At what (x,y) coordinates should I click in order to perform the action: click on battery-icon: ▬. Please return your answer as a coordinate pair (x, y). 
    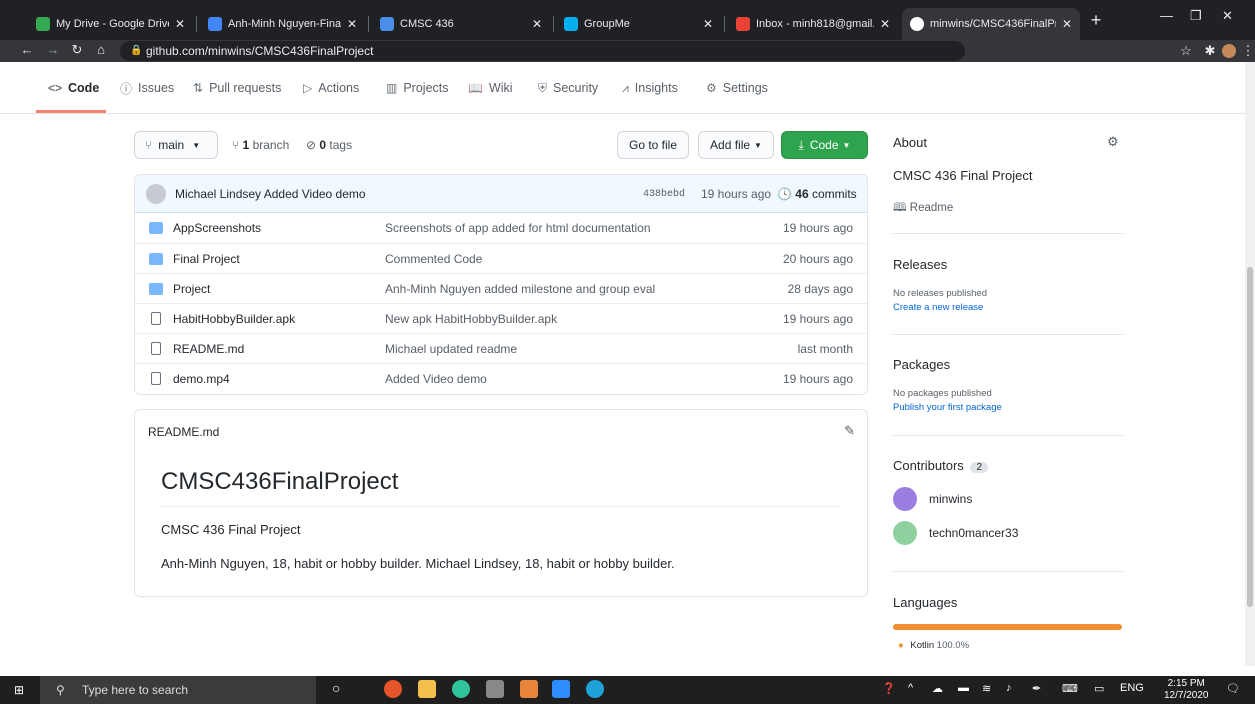
    Looking at the image, I should click on (963, 688).